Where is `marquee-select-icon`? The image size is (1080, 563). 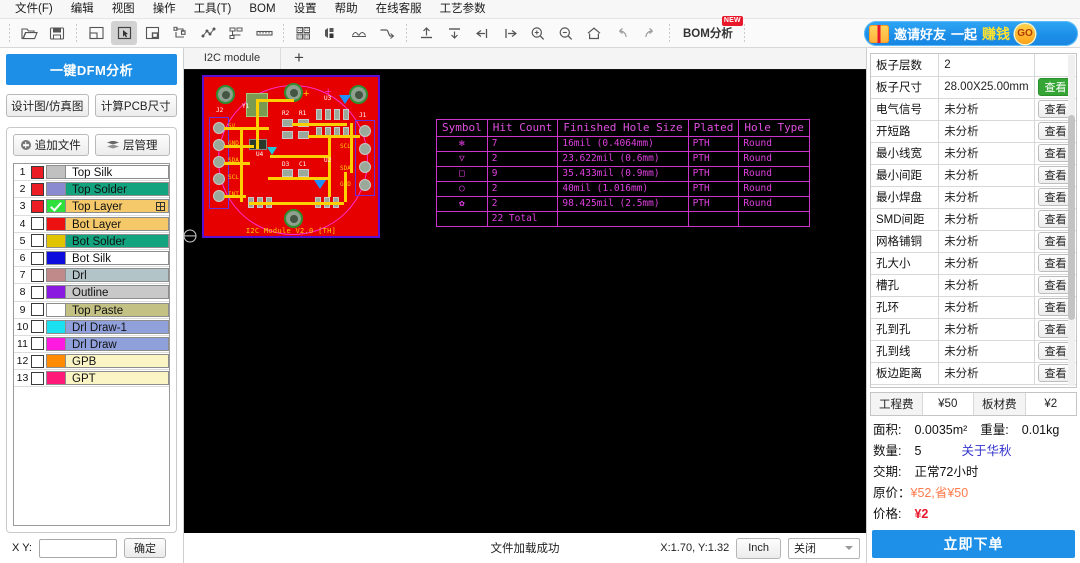 marquee-select-icon is located at coordinates (152, 33).